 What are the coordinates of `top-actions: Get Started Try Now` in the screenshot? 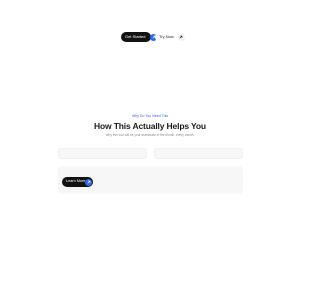 It's located at (154, 37).